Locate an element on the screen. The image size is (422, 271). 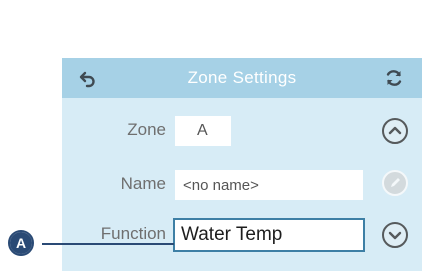
page-title: Zone Settings is located at coordinates (242, 77).